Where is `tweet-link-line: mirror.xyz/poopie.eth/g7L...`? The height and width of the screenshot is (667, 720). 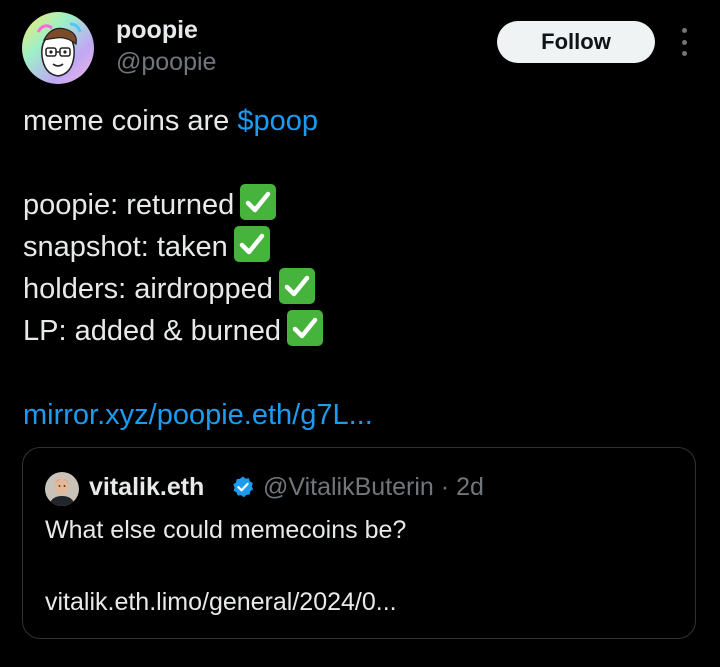
tweet-link-line: mirror.xyz/poopie.eth/g7L... is located at coordinates (363, 415).